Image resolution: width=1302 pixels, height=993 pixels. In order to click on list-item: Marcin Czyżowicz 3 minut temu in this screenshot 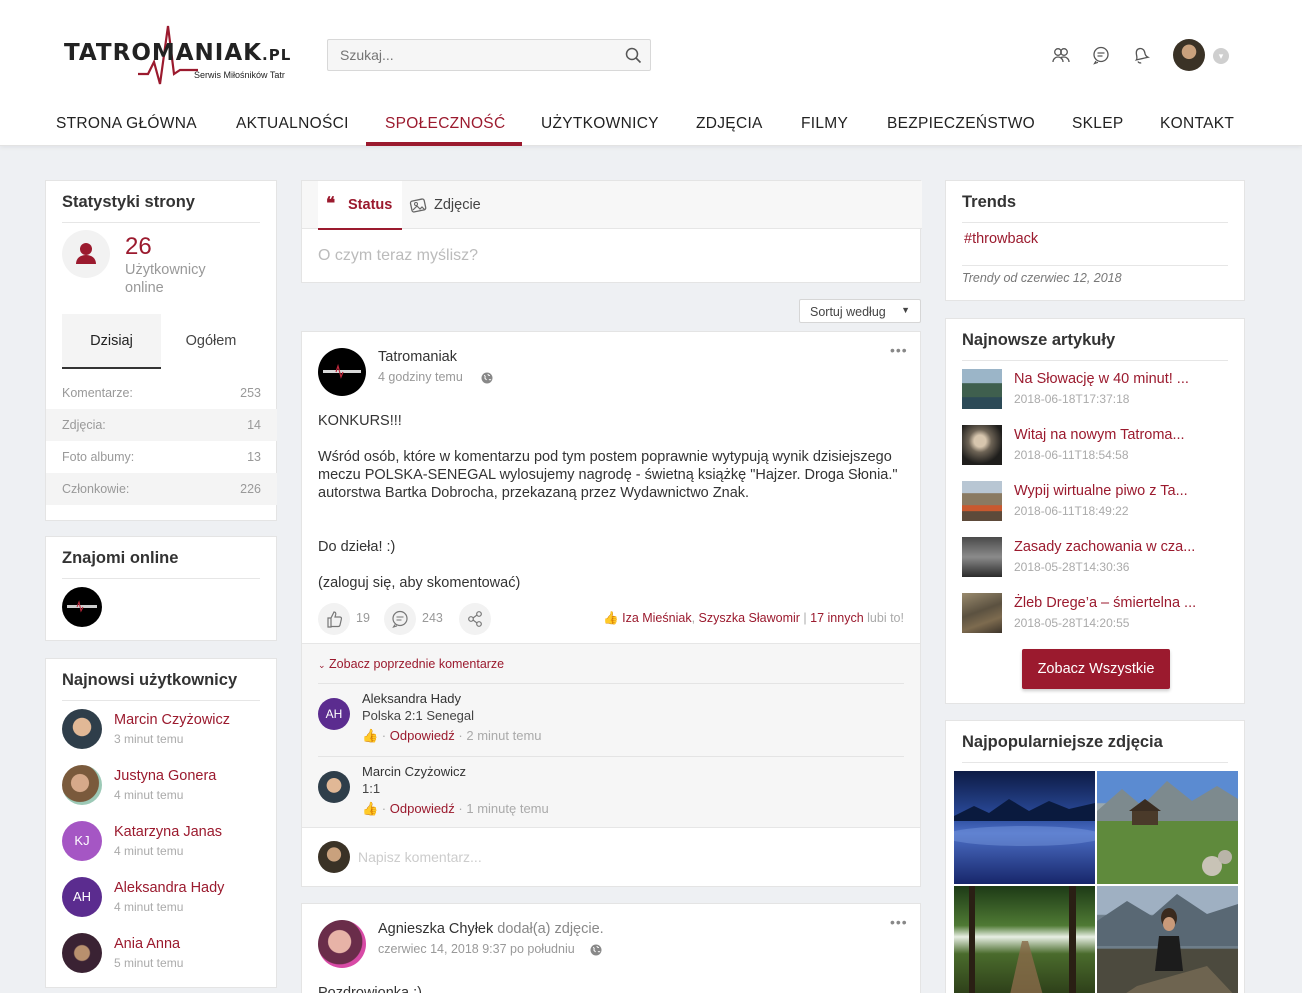, I will do `click(162, 730)`.